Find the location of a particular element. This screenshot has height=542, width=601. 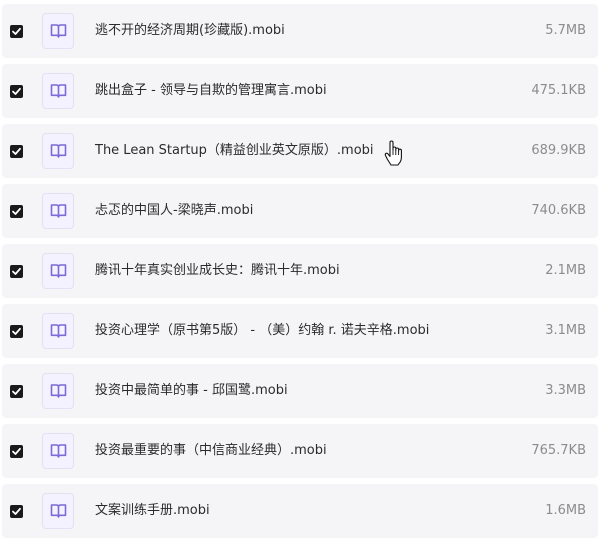

file-row: 投资心理学（原书第5版） - （美）约翰 r. 诺夫辛格.mobi 3.1MB is located at coordinates (300, 331).